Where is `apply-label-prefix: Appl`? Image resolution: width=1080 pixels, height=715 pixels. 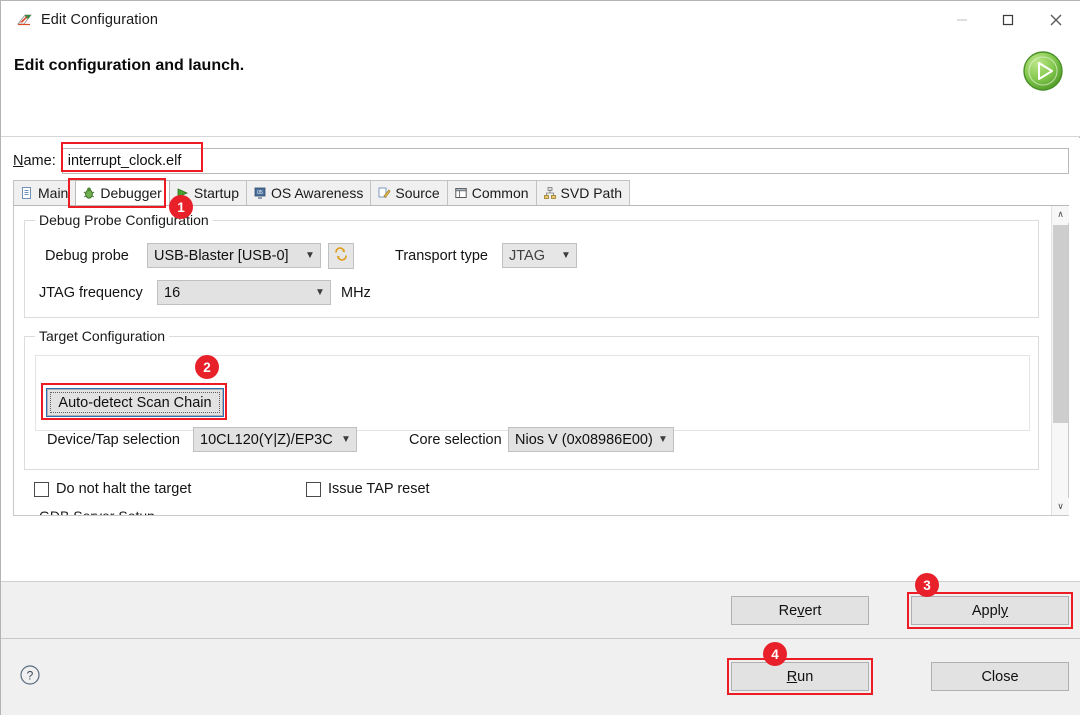
apply-label-prefix: Appl is located at coordinates (986, 610).